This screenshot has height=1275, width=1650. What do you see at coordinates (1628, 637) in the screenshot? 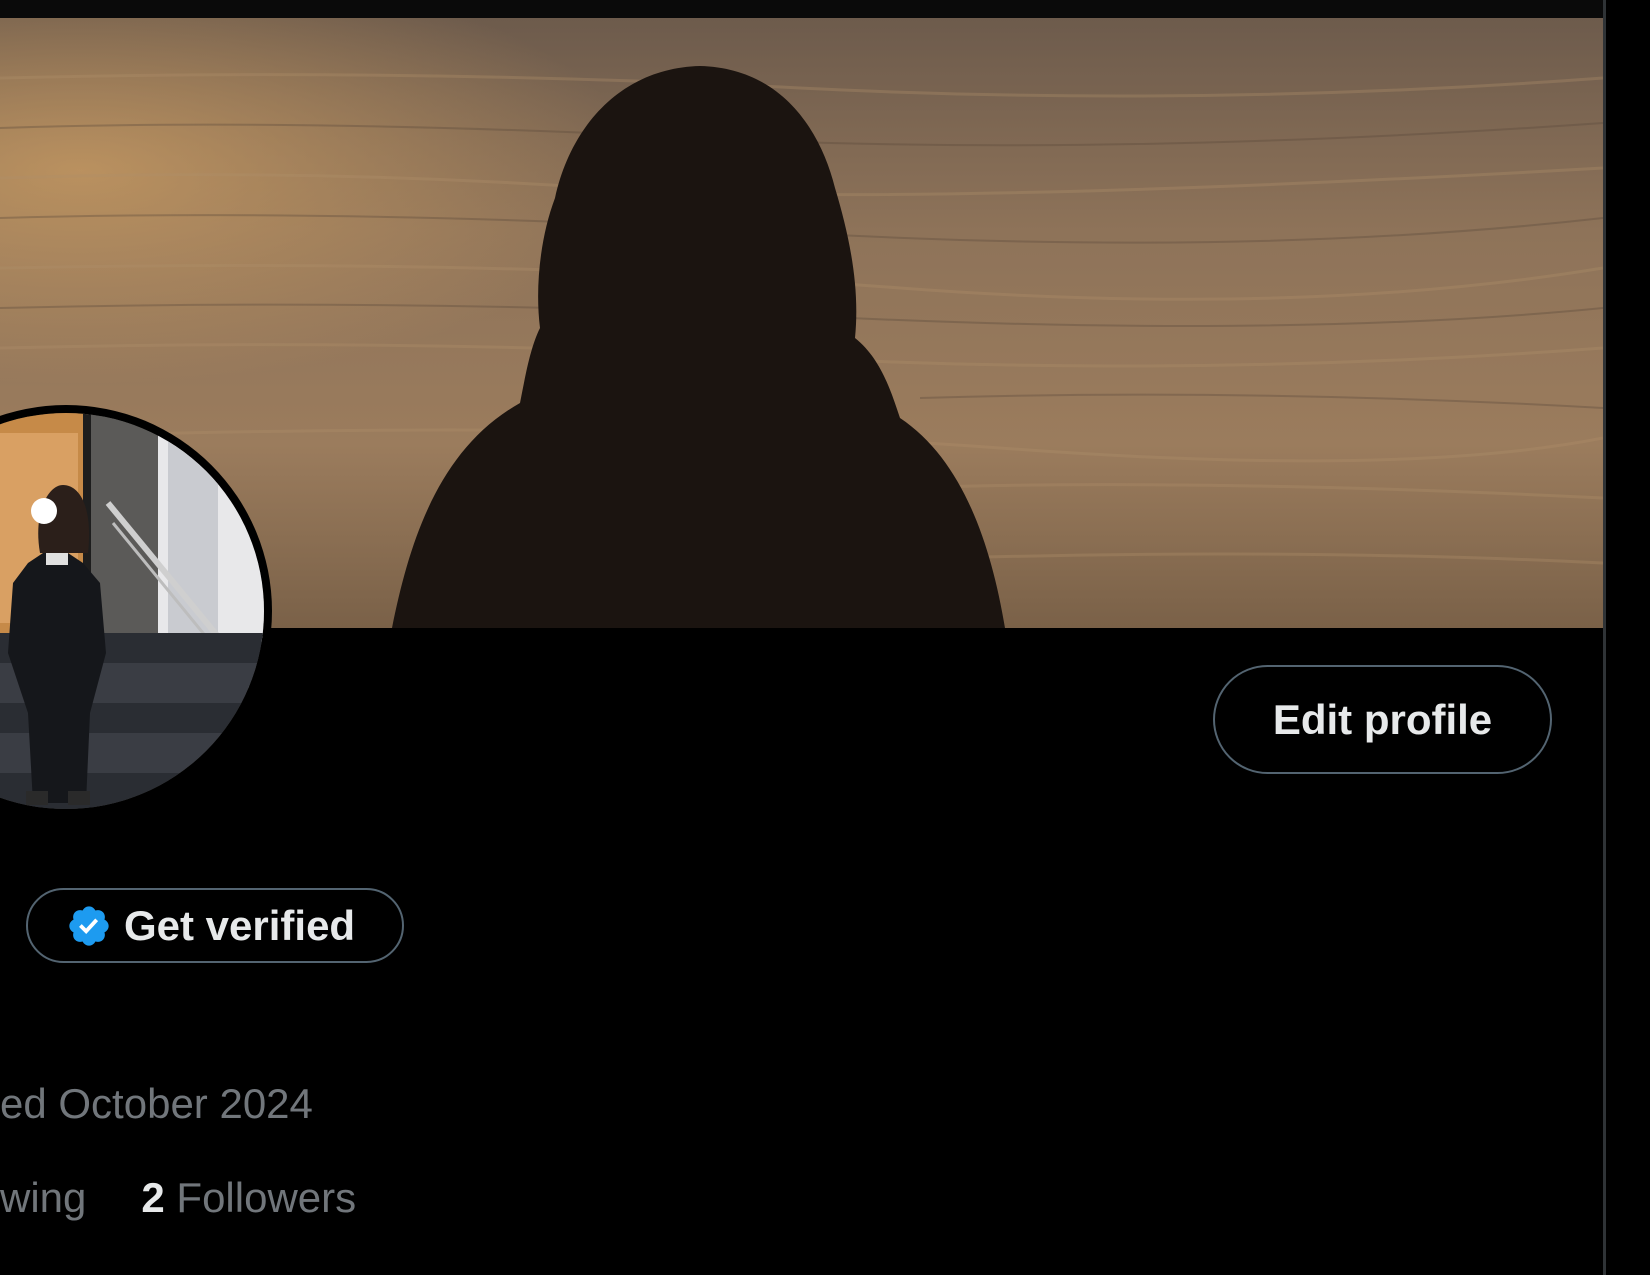
I see `right-gutter` at bounding box center [1628, 637].